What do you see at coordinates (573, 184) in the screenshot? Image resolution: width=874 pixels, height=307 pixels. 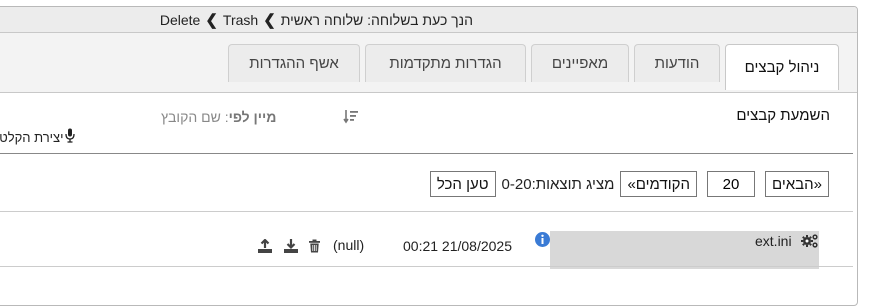 I see `showing-results-label: מציג תוצאות:` at bounding box center [573, 184].